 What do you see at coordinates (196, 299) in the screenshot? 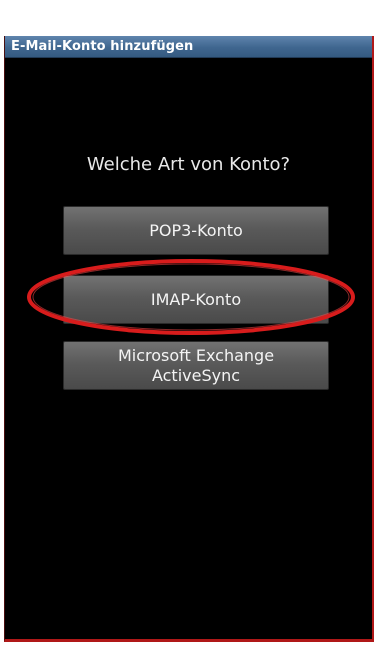
I see `imap-account-button: IMAP-Konto` at bounding box center [196, 299].